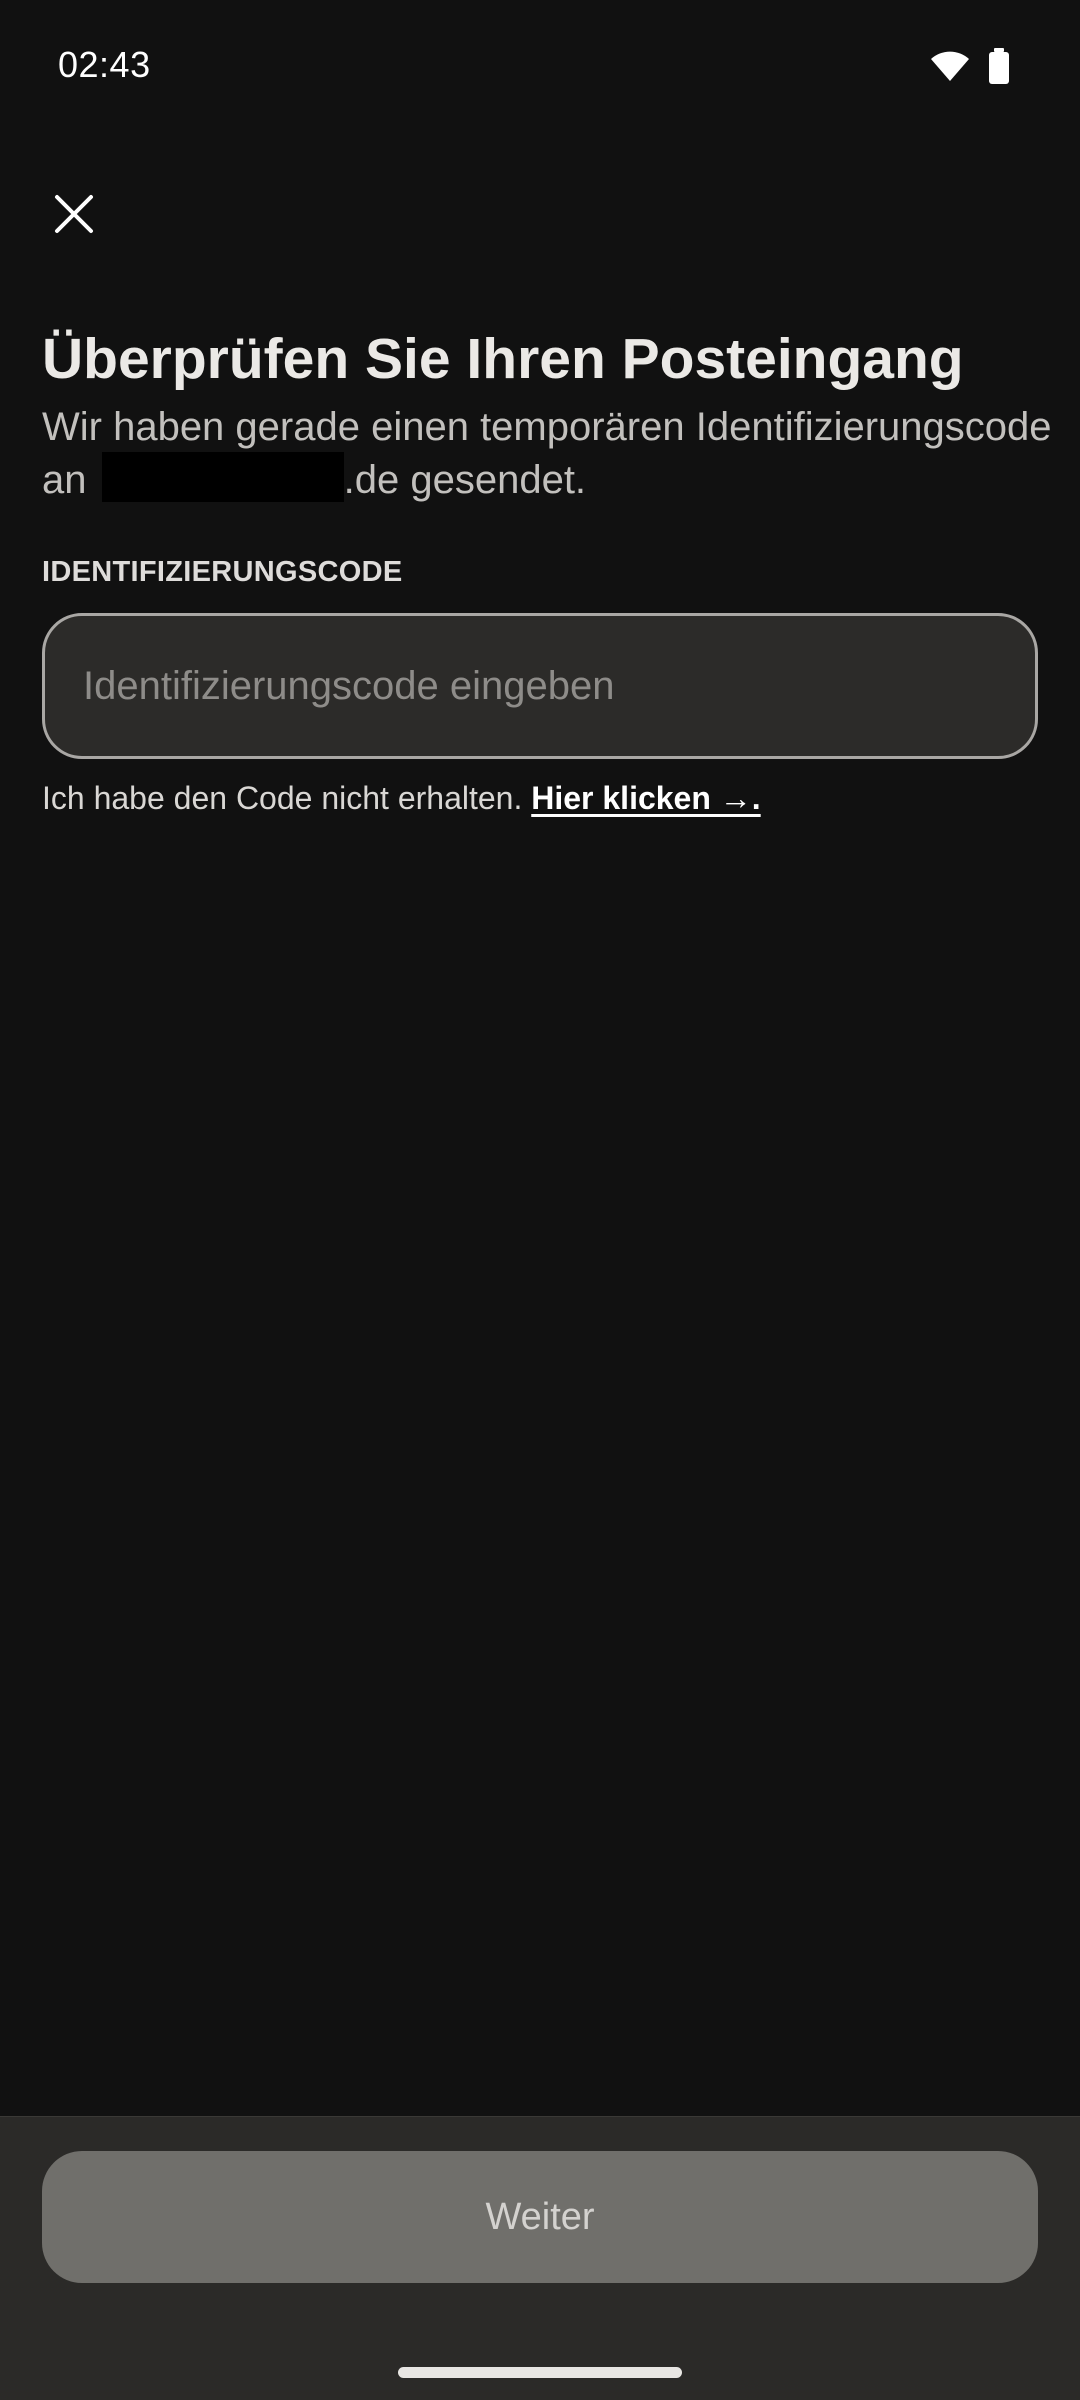 The width and height of the screenshot is (1080, 2400). What do you see at coordinates (540, 2217) in the screenshot?
I see `continue-button: Weiter` at bounding box center [540, 2217].